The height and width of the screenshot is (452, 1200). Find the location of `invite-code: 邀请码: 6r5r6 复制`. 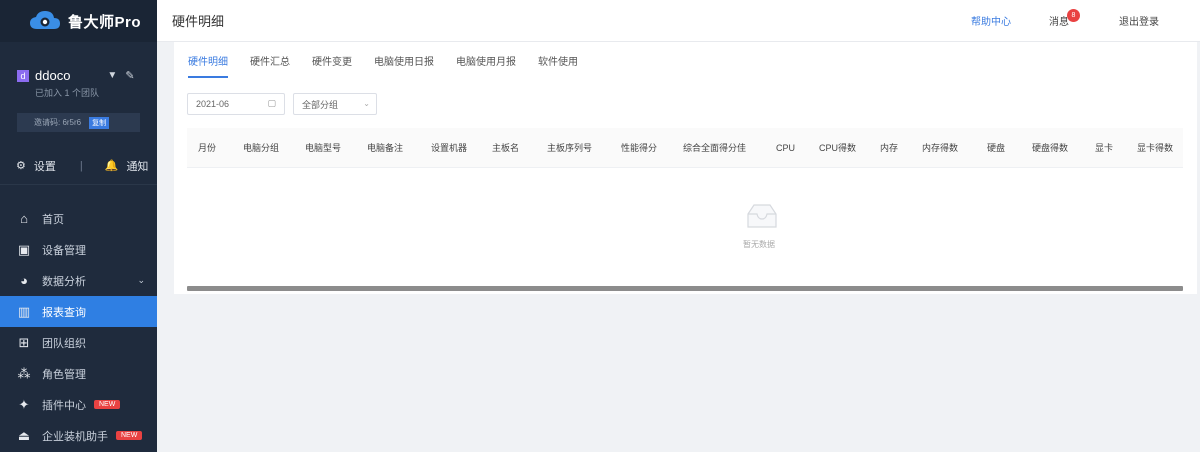

invite-code: 邀请码: 6r5r6 复制 is located at coordinates (78, 122).